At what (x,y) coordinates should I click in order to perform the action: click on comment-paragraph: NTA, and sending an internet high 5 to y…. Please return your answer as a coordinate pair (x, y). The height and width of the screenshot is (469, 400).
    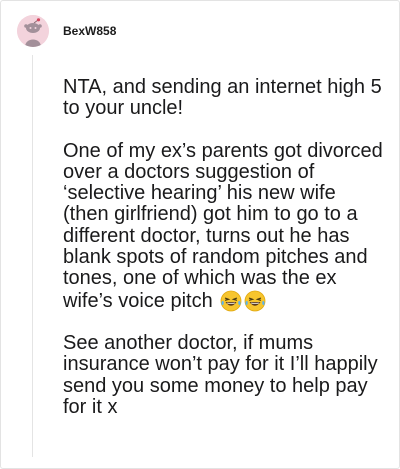
    Looking at the image, I should click on (222, 98).